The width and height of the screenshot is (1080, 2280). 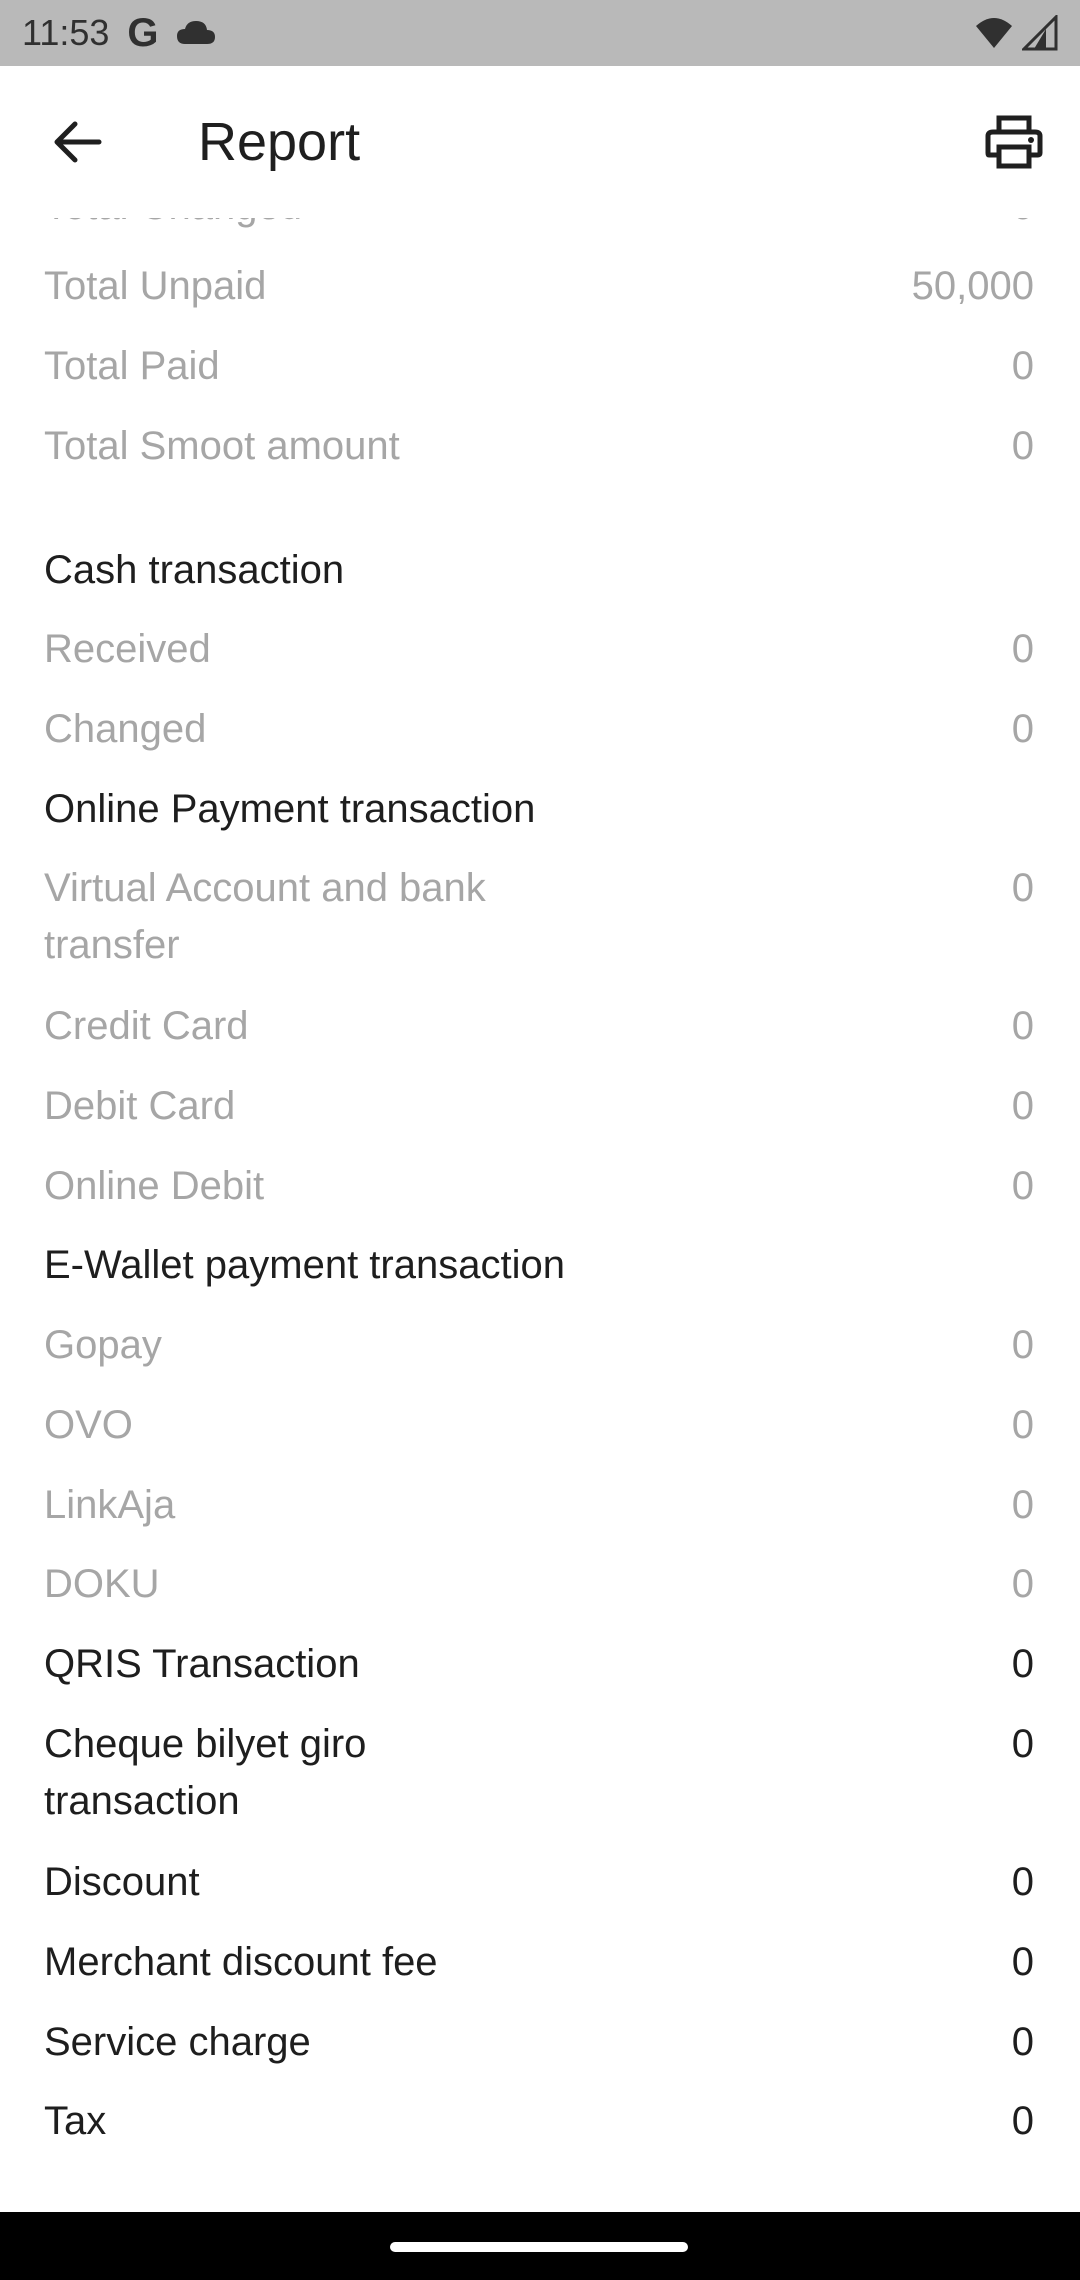 I want to click on status-icons, so click(x=1016, y=33).